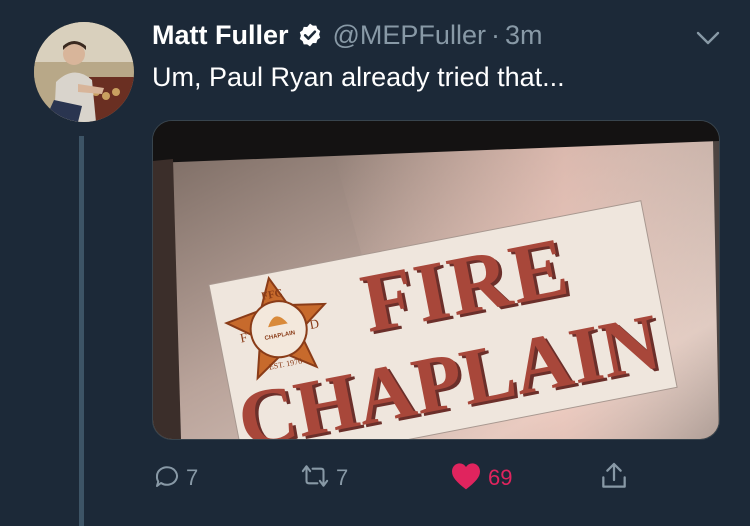 The width and height of the screenshot is (750, 526). I want to click on retweet-count: 7, so click(342, 477).